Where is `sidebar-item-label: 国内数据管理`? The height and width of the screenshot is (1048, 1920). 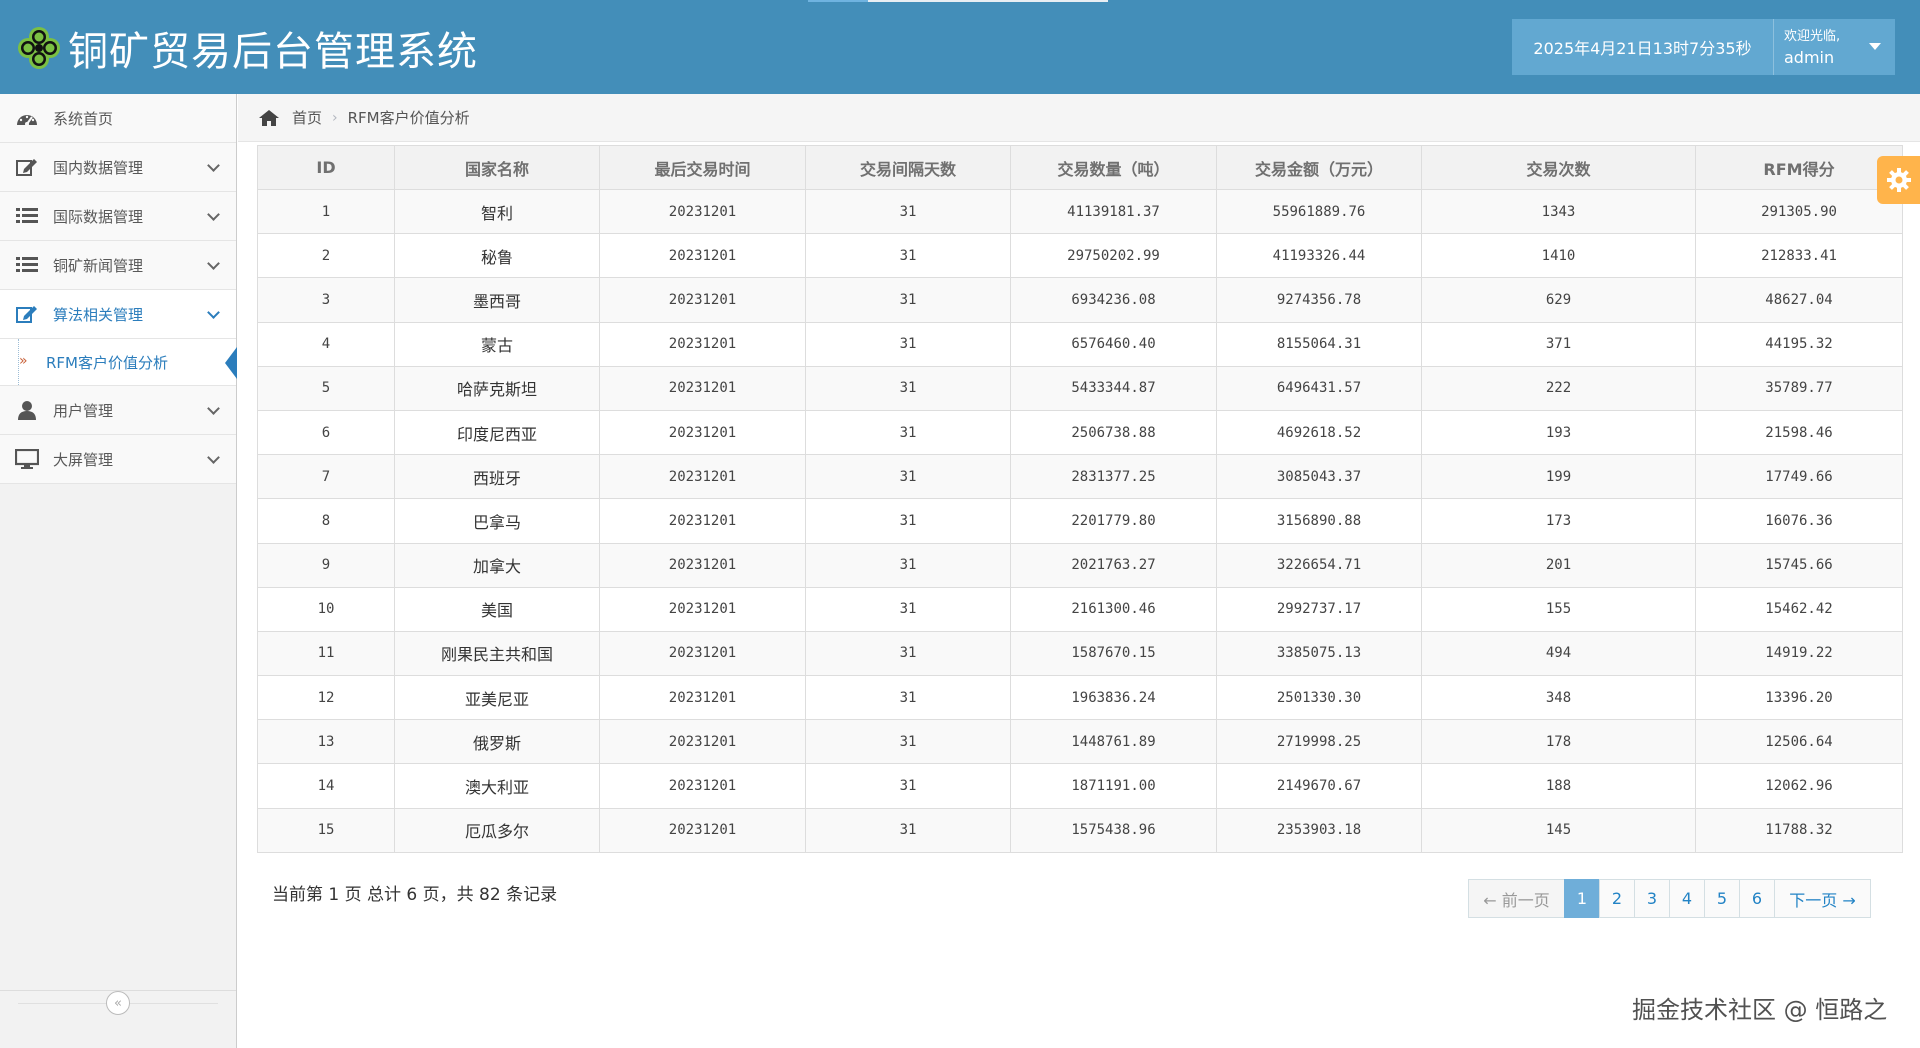 sidebar-item-label: 国内数据管理 is located at coordinates (98, 167).